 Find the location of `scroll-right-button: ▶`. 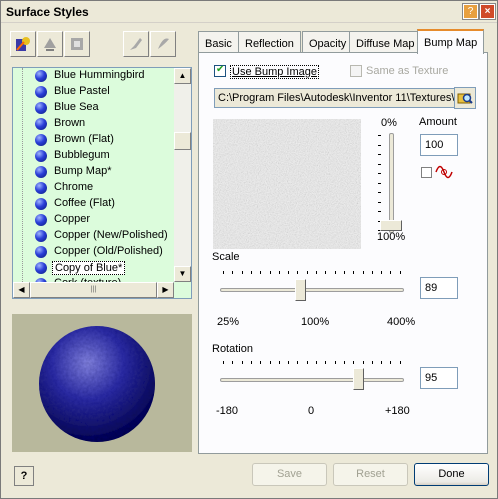

scroll-right-button: ▶ is located at coordinates (165, 290).